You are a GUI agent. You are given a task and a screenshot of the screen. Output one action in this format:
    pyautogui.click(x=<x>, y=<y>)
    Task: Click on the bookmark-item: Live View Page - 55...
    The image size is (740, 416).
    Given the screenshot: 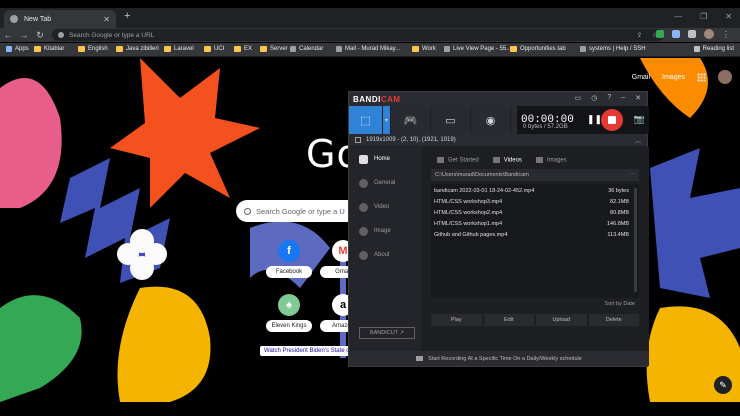 What is the action you would take?
    pyautogui.click(x=477, y=49)
    